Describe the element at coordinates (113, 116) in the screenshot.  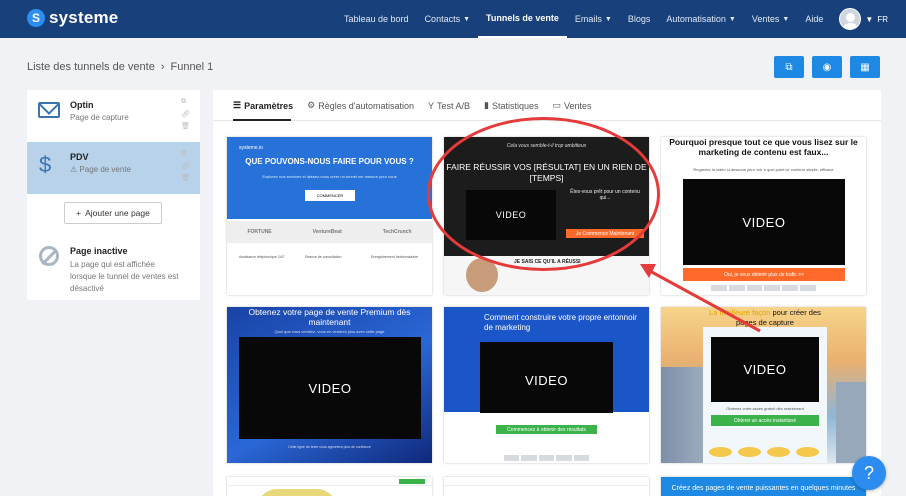
I see `funnel-step-optin: Optin Page de capture ⧉ 🔗︎ 🗑︎` at that location.